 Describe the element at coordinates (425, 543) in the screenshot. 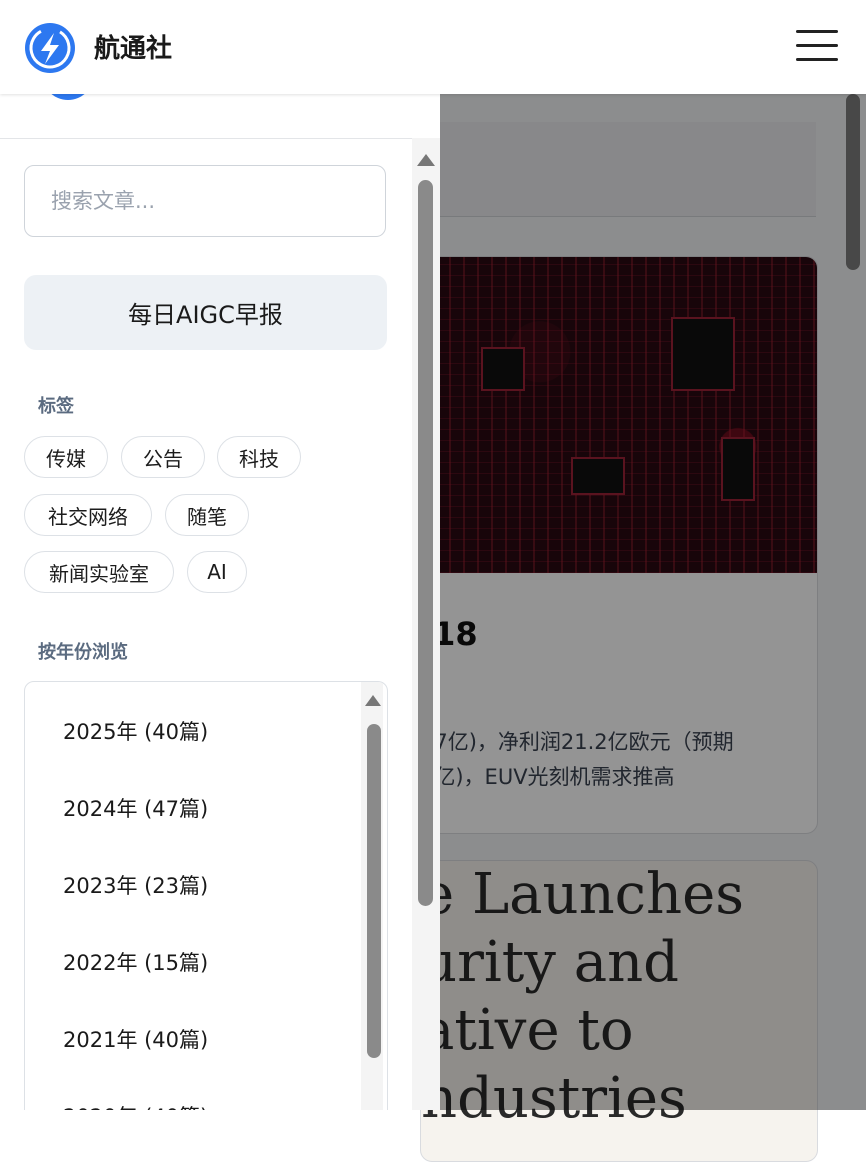

I see `drawer-scroll-thumb` at that location.